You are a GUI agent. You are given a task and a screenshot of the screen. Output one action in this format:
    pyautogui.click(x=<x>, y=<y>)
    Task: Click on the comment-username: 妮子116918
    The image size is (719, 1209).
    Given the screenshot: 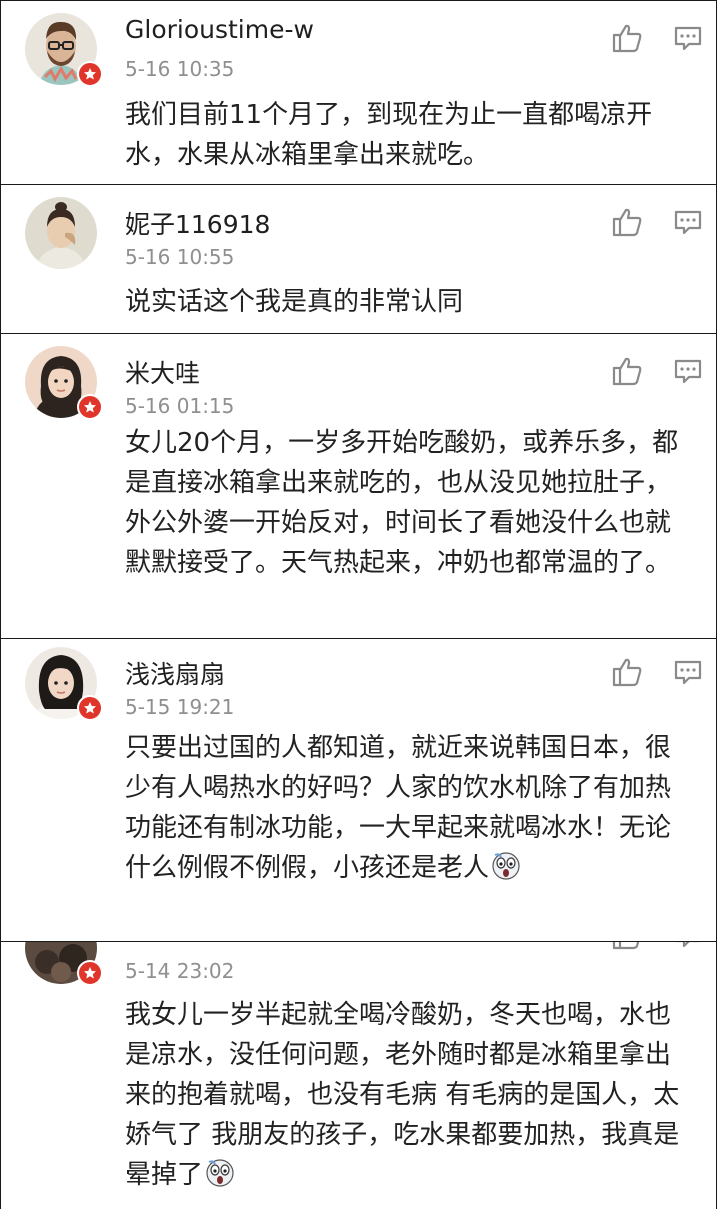 What is the action you would take?
    pyautogui.click(x=197, y=223)
    